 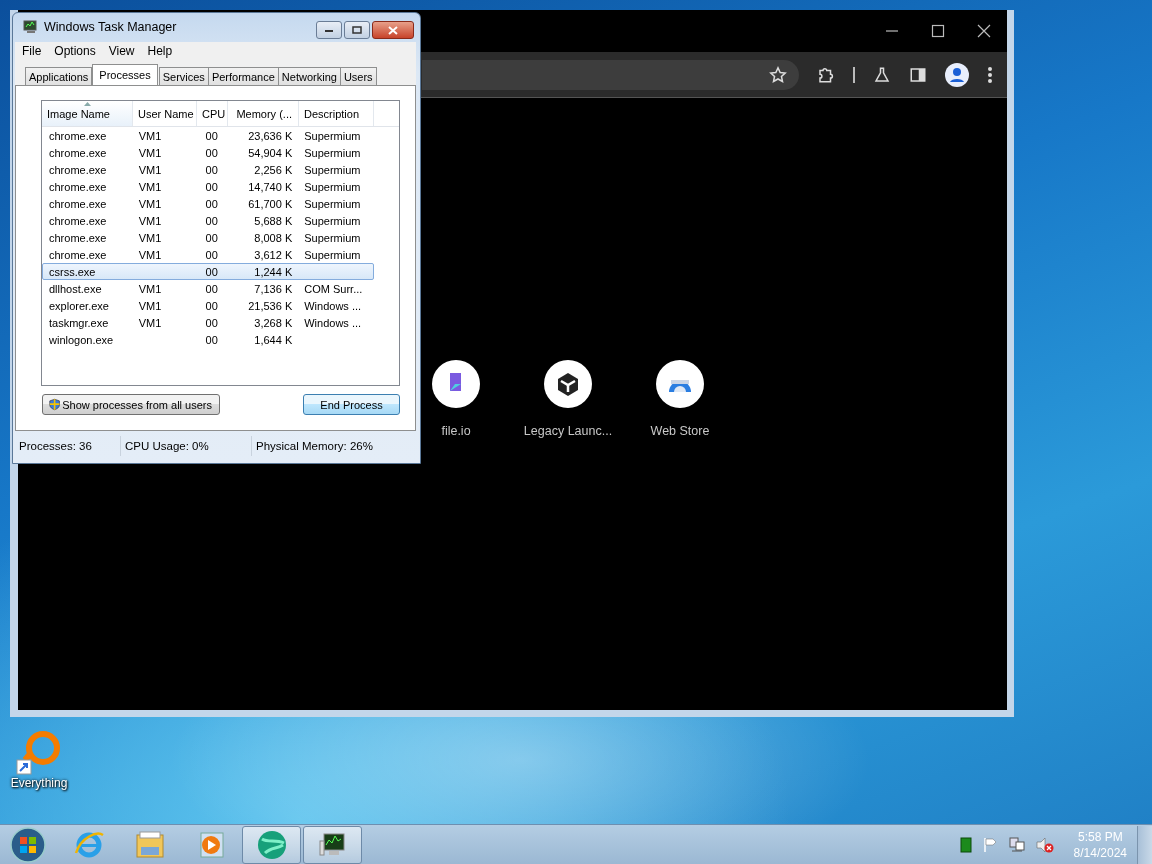 What do you see at coordinates (68, 446) in the screenshot?
I see `status-text: Processes: 36` at bounding box center [68, 446].